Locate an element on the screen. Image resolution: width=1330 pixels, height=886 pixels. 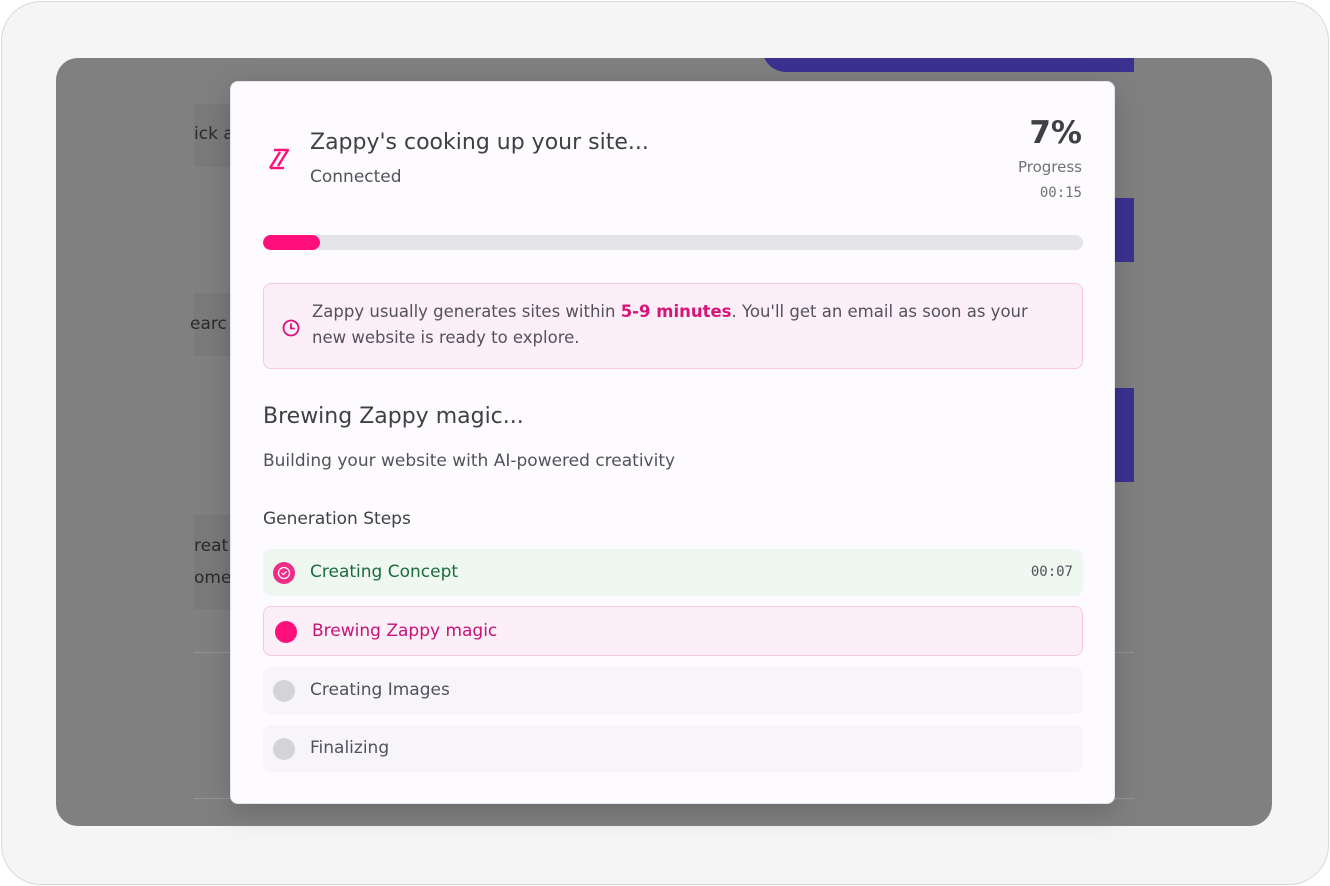
background-text: reat is located at coordinates (211, 546).